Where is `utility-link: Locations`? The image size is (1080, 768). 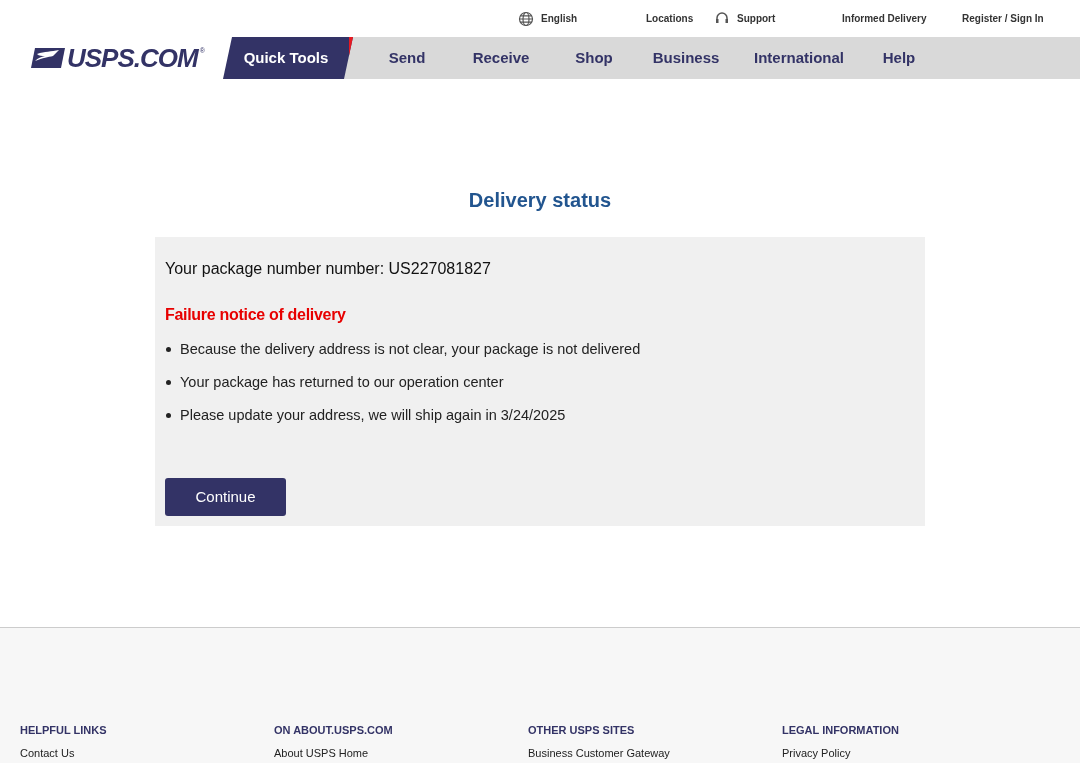
utility-link: Locations is located at coordinates (670, 18).